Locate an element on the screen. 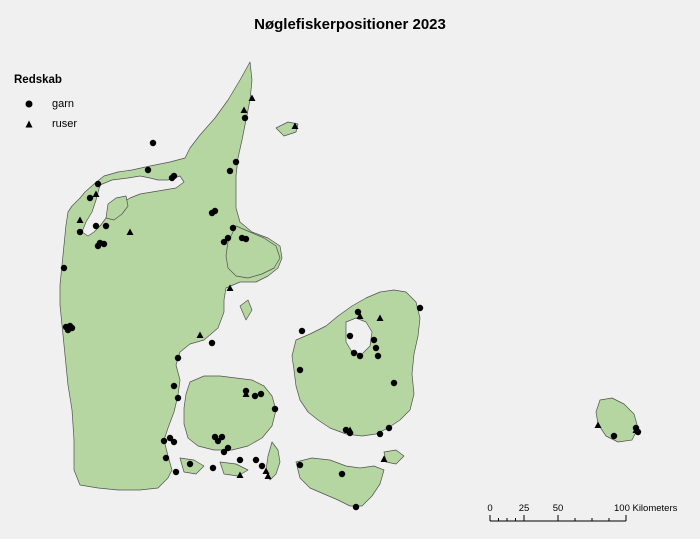 This screenshot has width=700, height=539. scale-tick-0: 0 is located at coordinates (489, 508).